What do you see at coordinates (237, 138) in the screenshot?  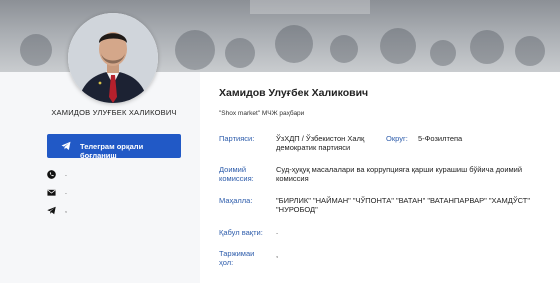 I see `party-label: Партияси:` at bounding box center [237, 138].